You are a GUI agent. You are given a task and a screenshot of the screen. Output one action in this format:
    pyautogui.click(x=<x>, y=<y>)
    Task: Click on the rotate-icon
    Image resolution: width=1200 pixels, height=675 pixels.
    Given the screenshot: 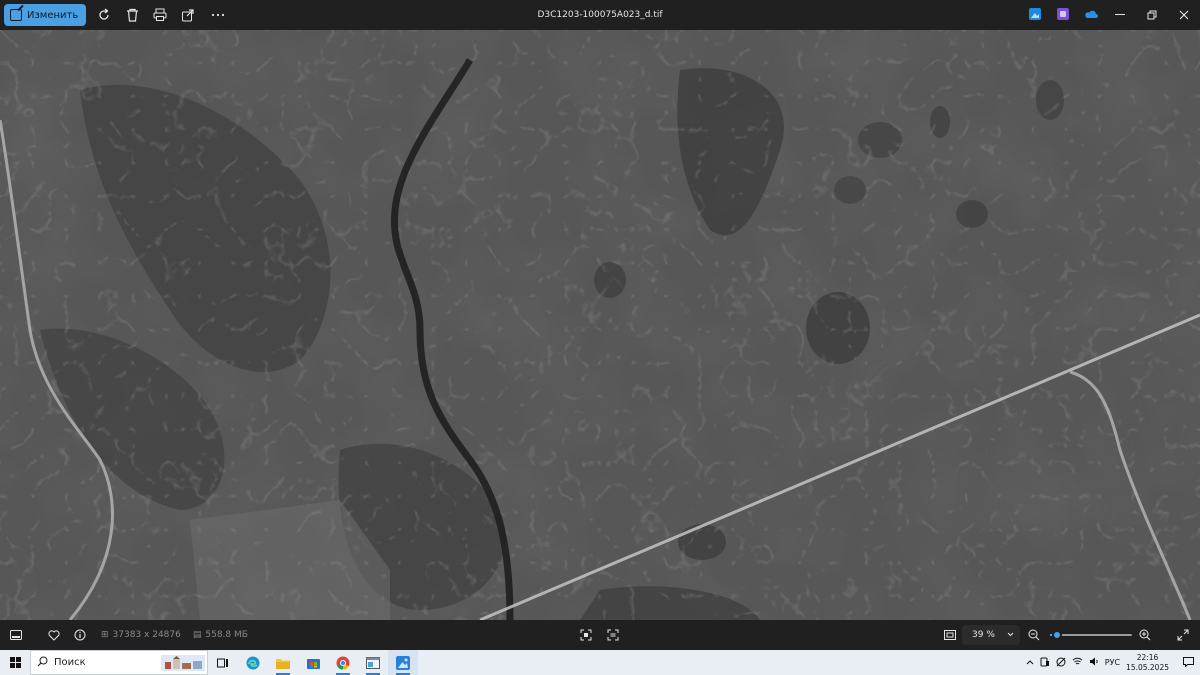 What is the action you would take?
    pyautogui.click(x=104, y=15)
    